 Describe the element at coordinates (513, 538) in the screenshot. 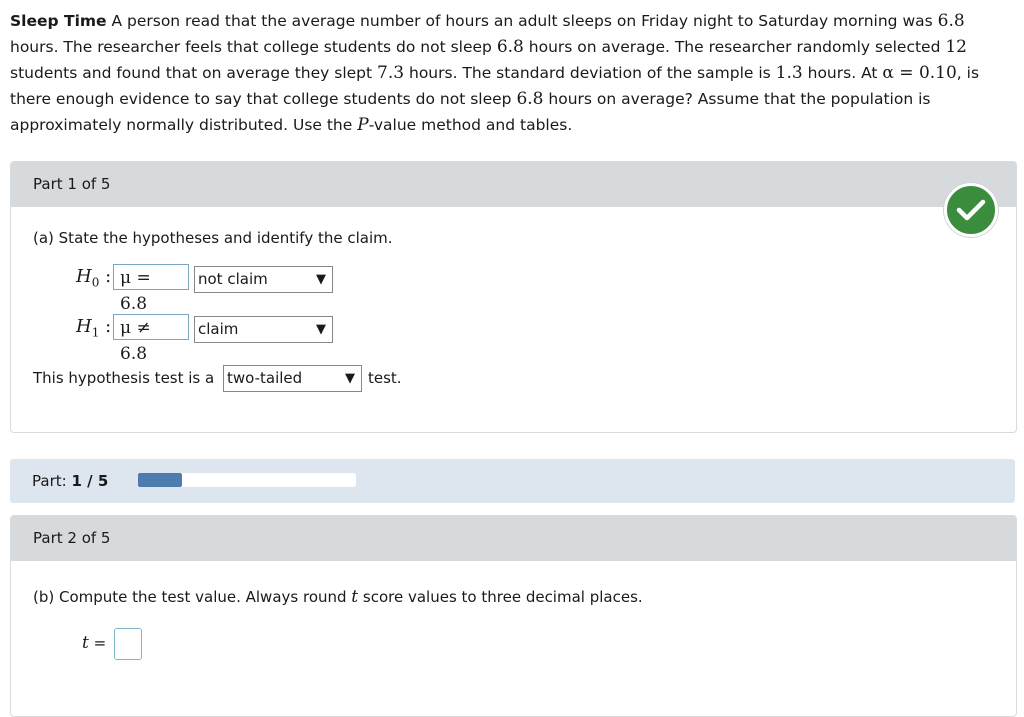

I see `part2-header: Part 2 of 5` at that location.